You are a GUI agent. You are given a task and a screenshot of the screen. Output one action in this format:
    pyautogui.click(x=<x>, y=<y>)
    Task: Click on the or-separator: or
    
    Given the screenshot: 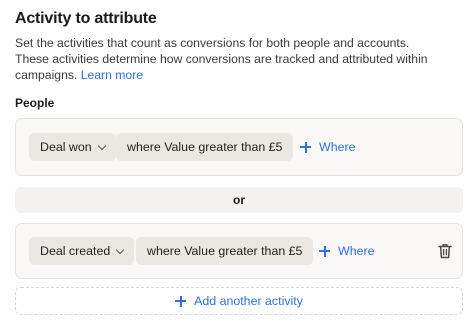 What is the action you would take?
    pyautogui.click(x=239, y=200)
    